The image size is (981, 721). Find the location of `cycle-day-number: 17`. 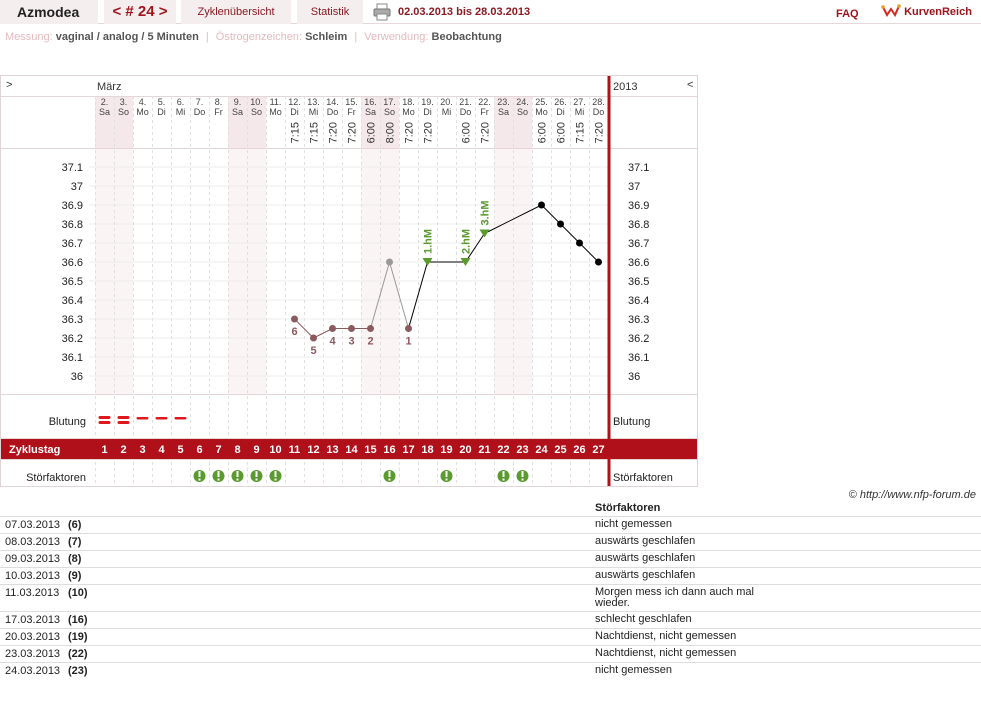

cycle-day-number: 17 is located at coordinates (408, 450).